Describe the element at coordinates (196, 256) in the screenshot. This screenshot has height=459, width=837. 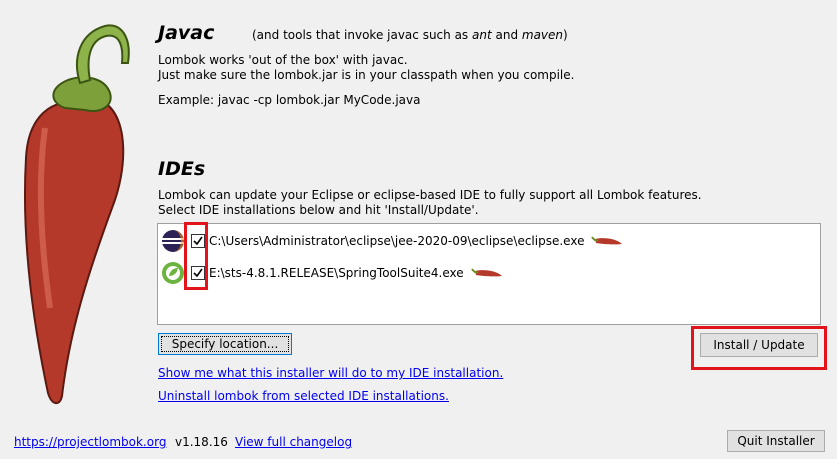
I see `checkbox-highlight-box` at that location.